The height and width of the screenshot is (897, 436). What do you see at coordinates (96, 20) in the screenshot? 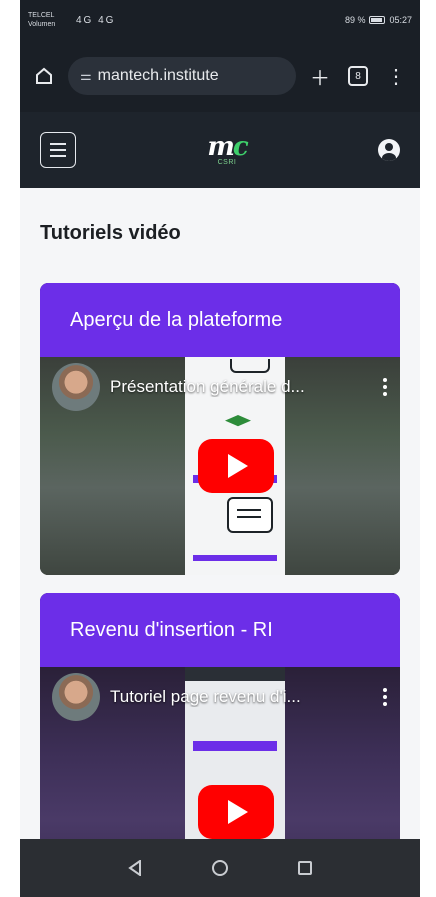
I see `signal-icon: 4G 4G` at bounding box center [96, 20].